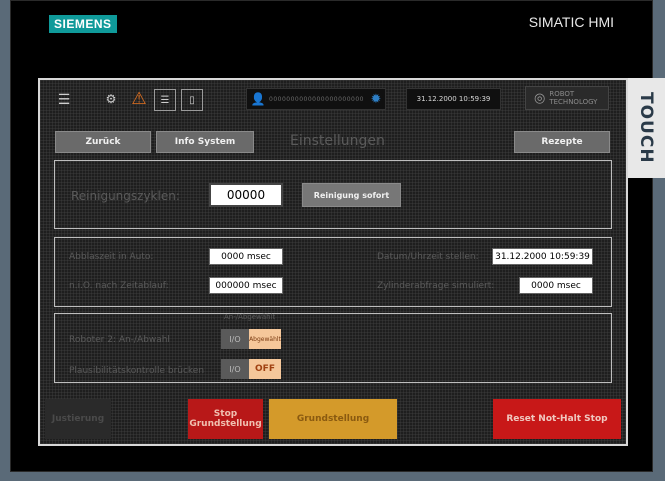 The image size is (665, 481). Describe the element at coordinates (235, 369) in the screenshot. I see `plausibility-toggle-off: I/O` at that location.